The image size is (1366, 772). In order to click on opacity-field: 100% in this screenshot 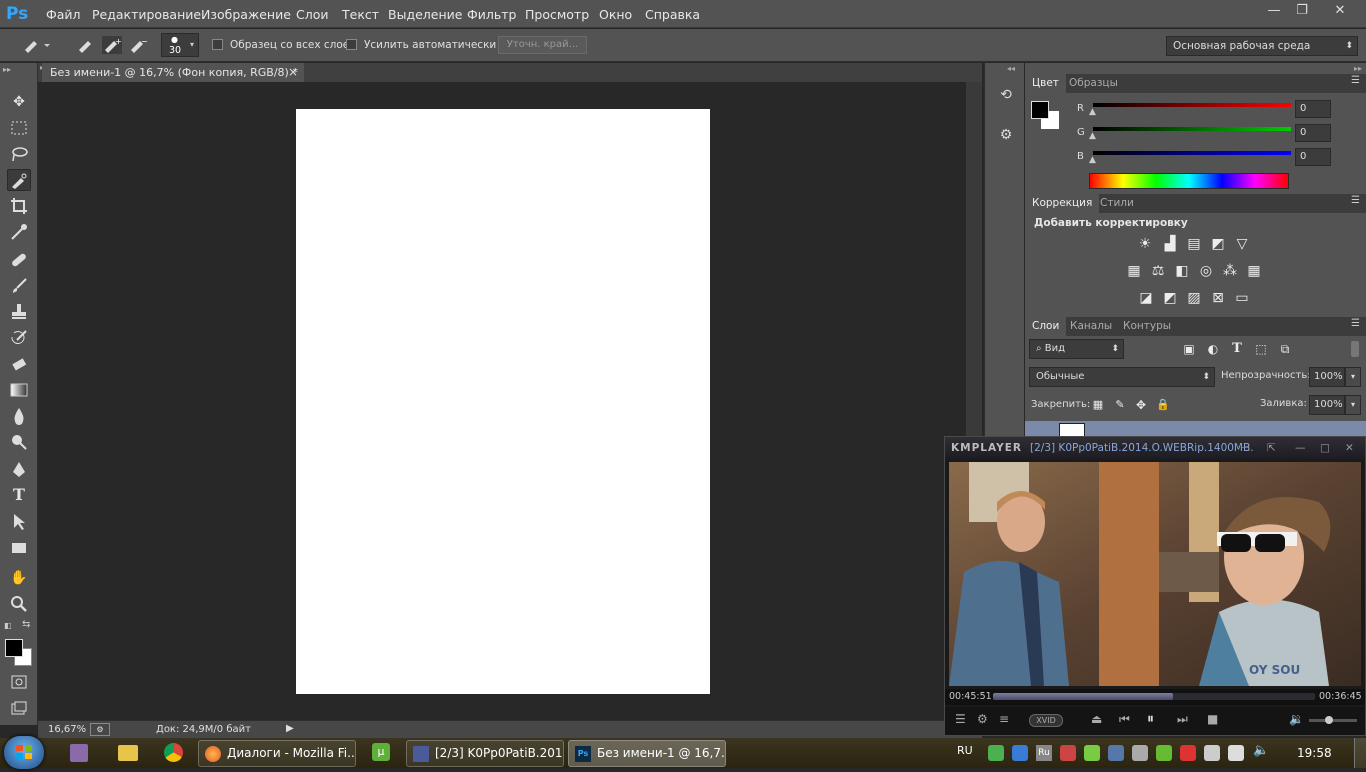, I will do `click(1327, 377)`.